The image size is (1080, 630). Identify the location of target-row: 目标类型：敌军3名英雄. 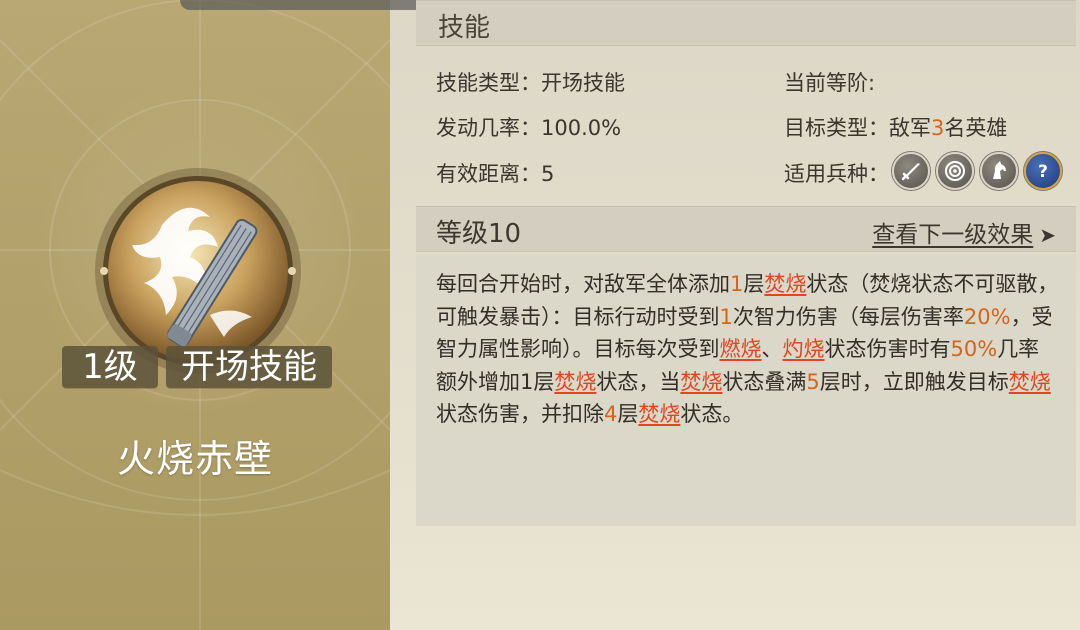
(895, 127).